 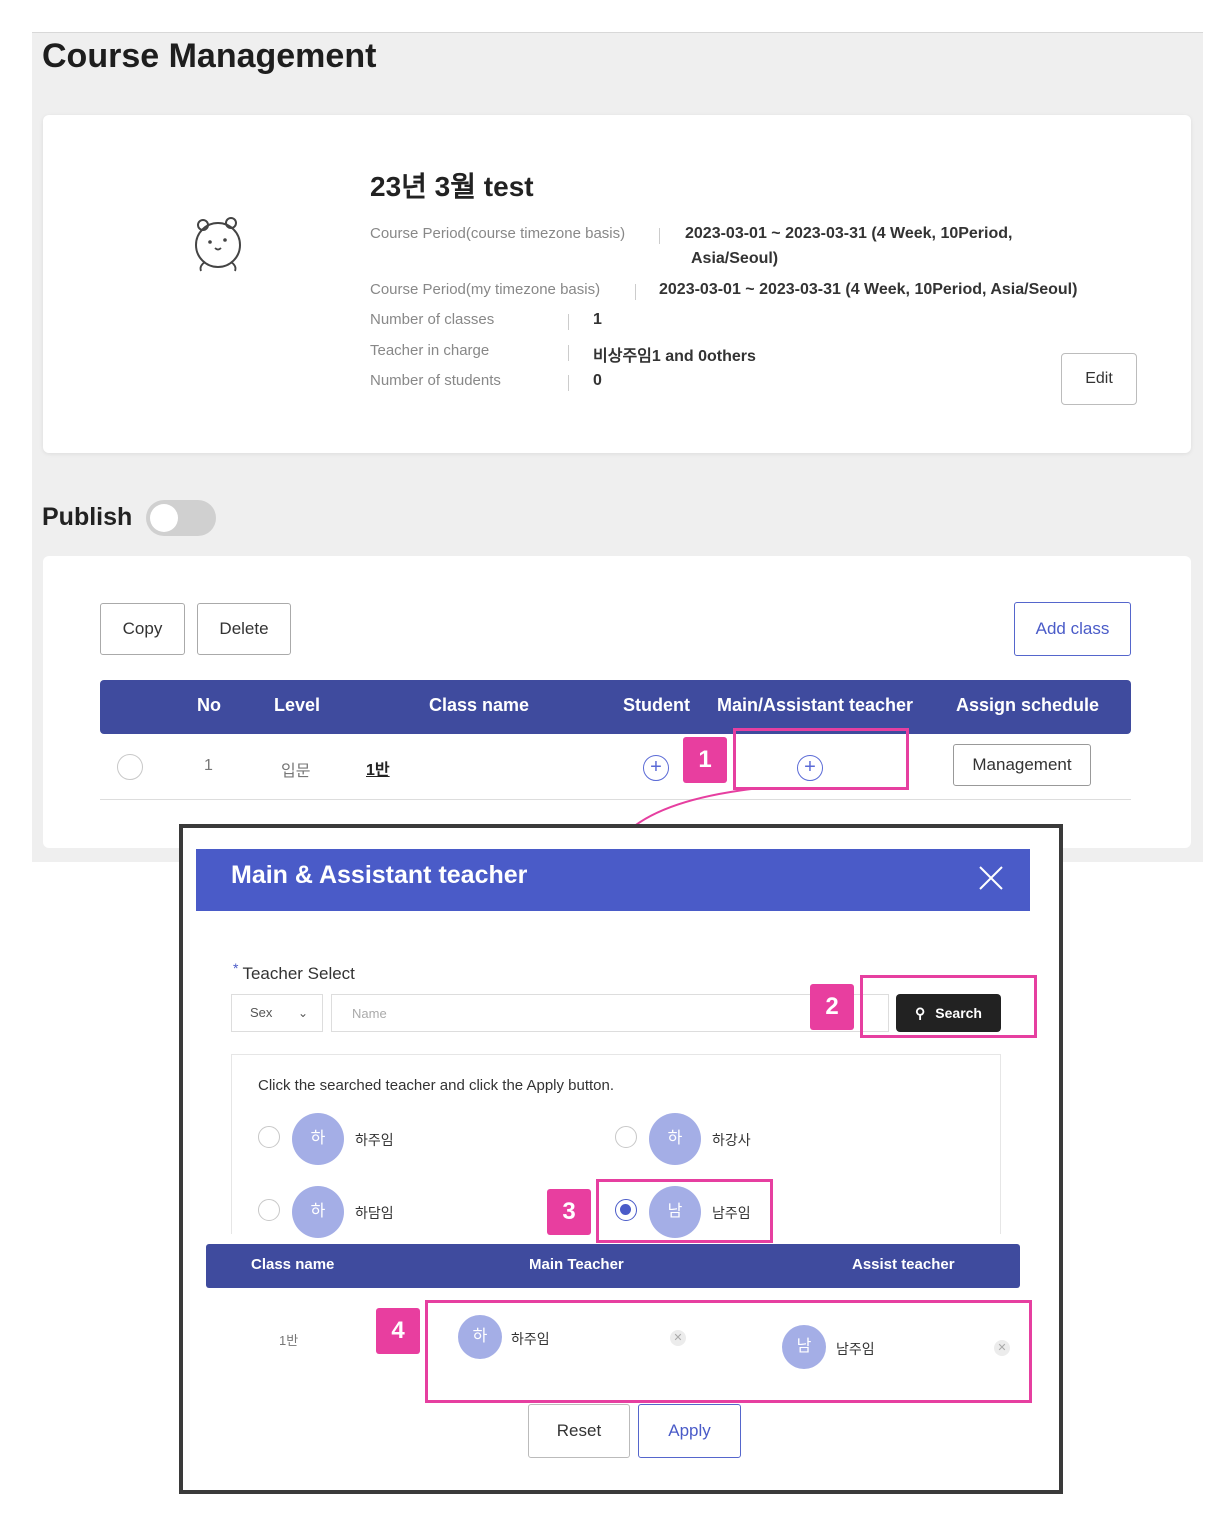 I want to click on column-header-student: Student, so click(x=656, y=705).